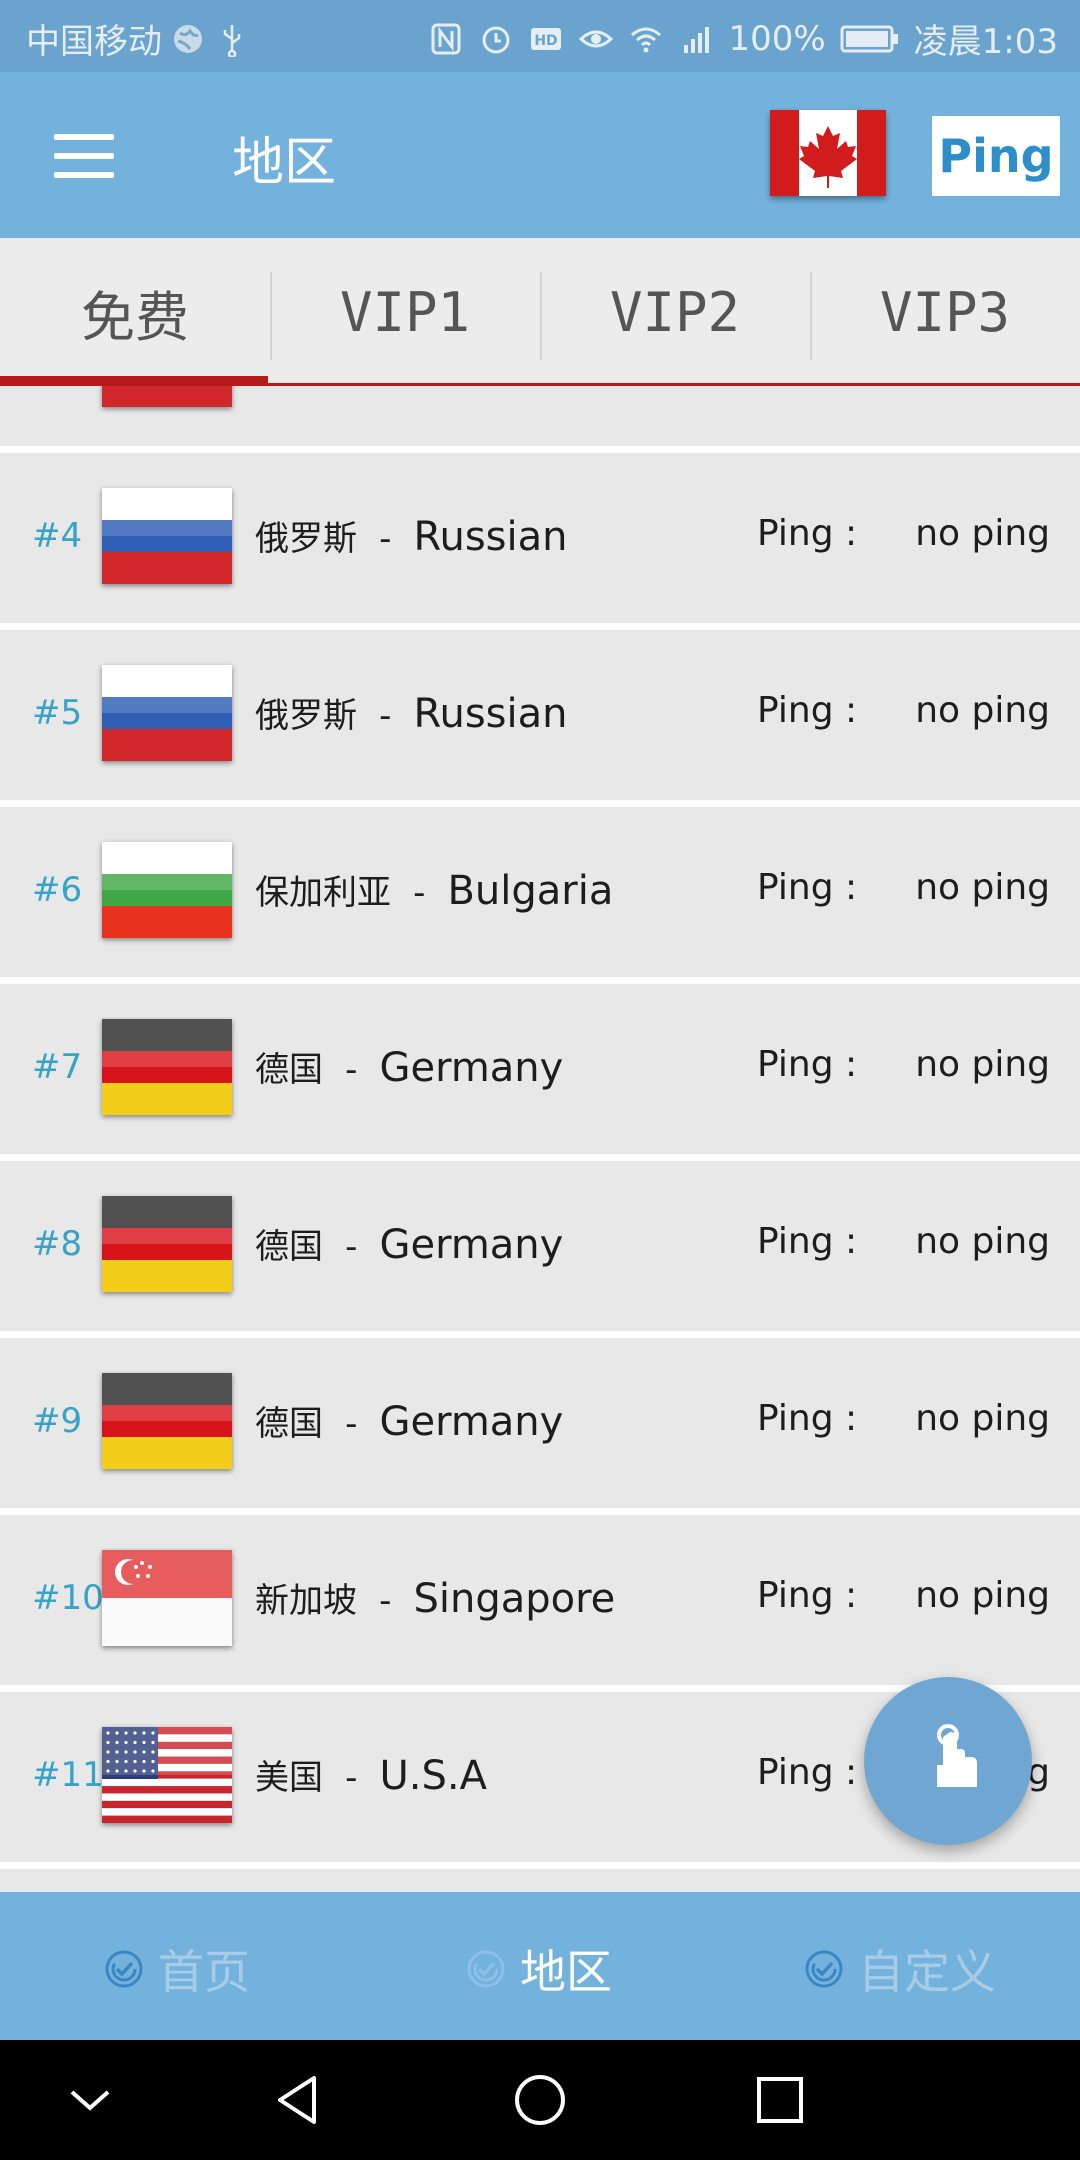 The height and width of the screenshot is (2160, 1080). What do you see at coordinates (985, 42) in the screenshot?
I see `clock: 凌晨1:03` at bounding box center [985, 42].